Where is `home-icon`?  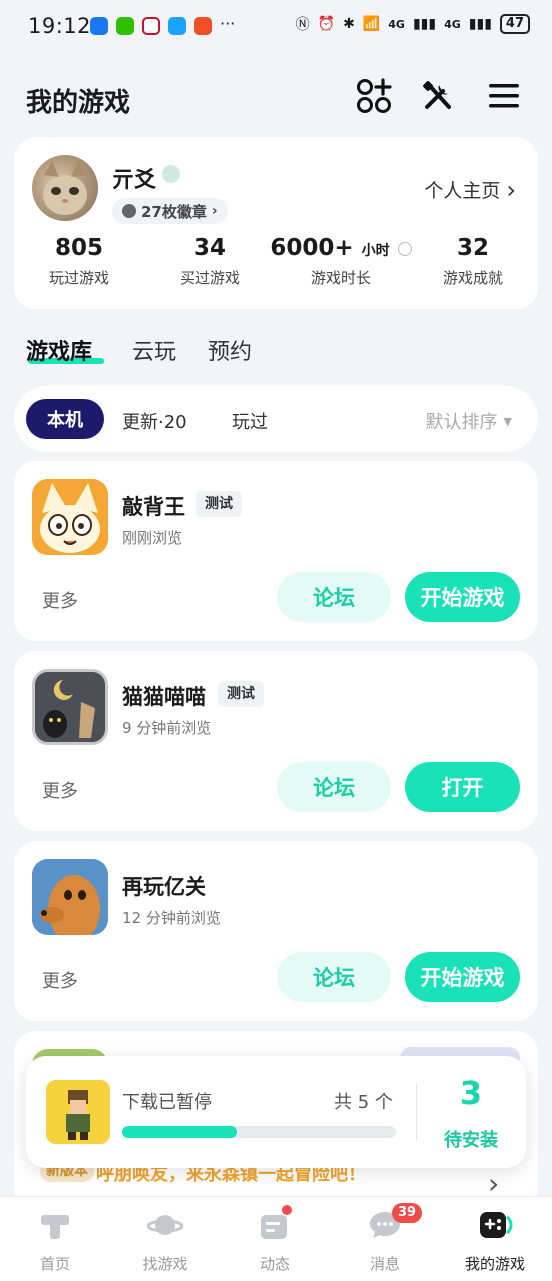 home-icon is located at coordinates (55, 1227).